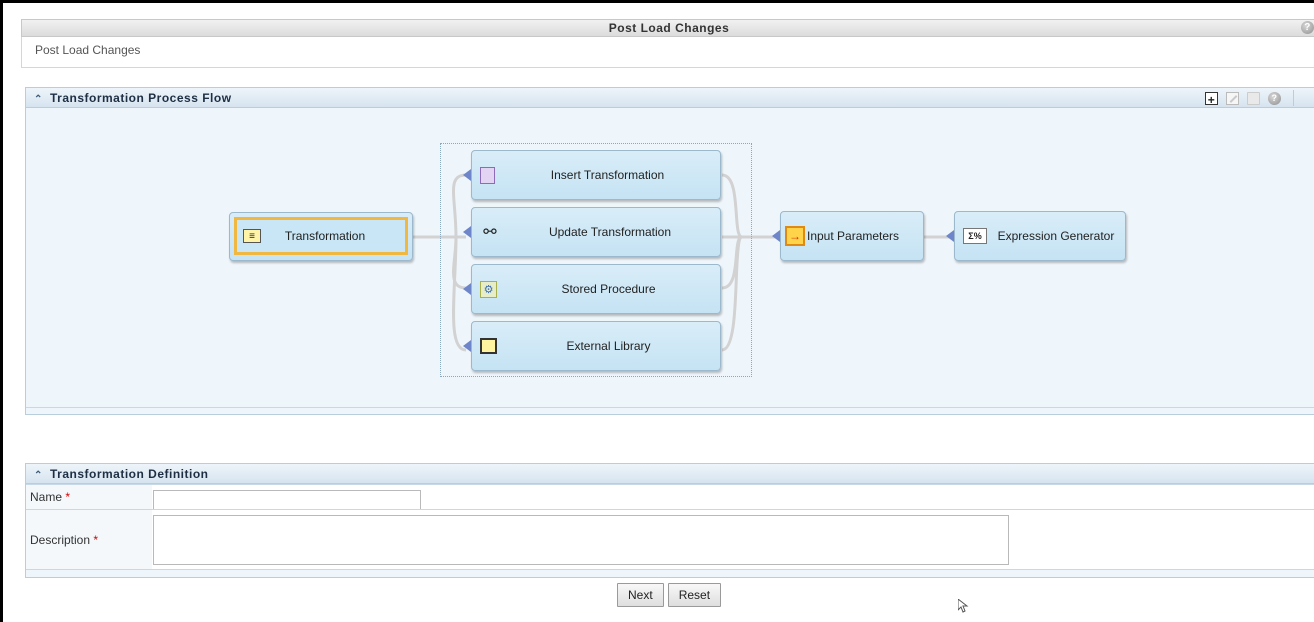  I want to click on insert-icon, so click(487, 175).